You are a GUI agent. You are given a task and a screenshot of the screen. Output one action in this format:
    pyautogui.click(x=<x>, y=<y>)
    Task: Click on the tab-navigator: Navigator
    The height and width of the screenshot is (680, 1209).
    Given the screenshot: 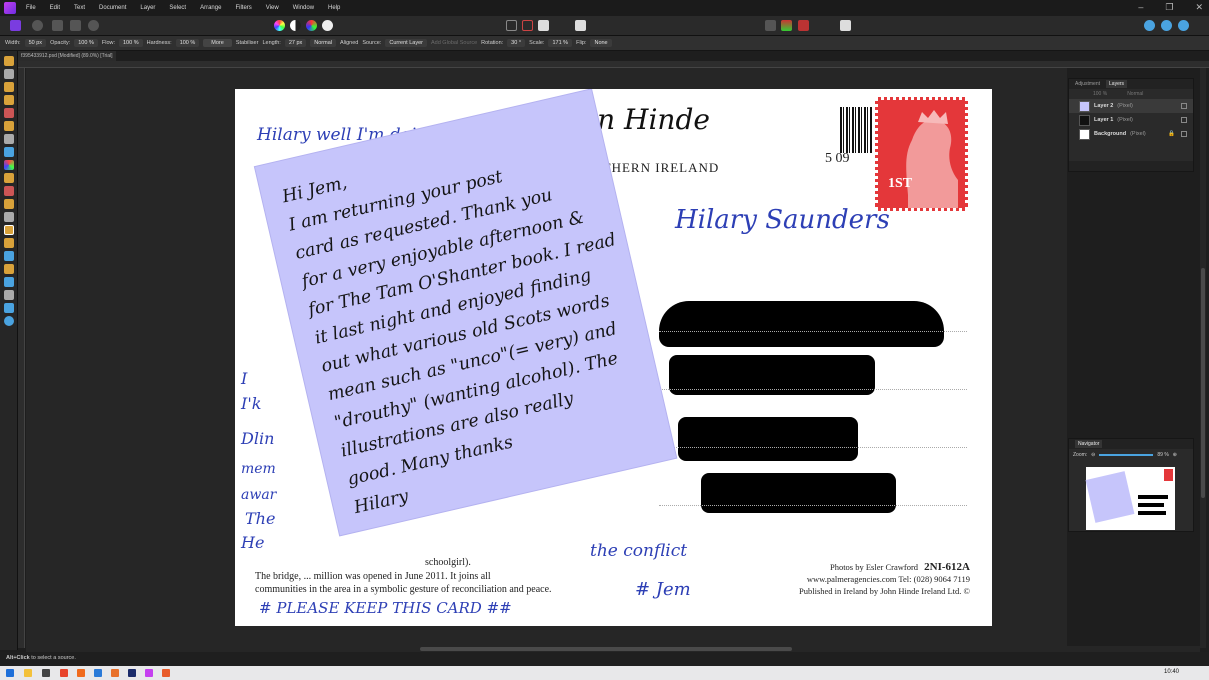 What is the action you would take?
    pyautogui.click(x=1089, y=444)
    